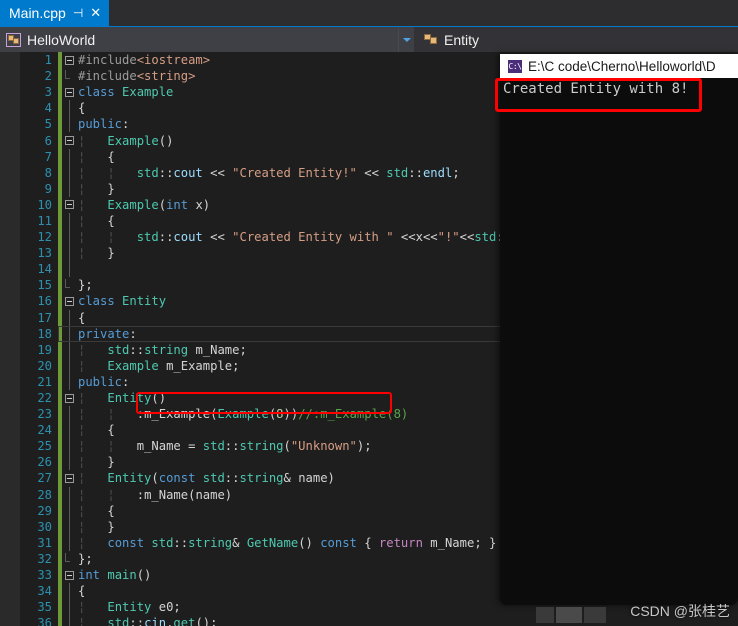  What do you see at coordinates (199, 40) in the screenshot?
I see `scope-selector: HelloWorld` at bounding box center [199, 40].